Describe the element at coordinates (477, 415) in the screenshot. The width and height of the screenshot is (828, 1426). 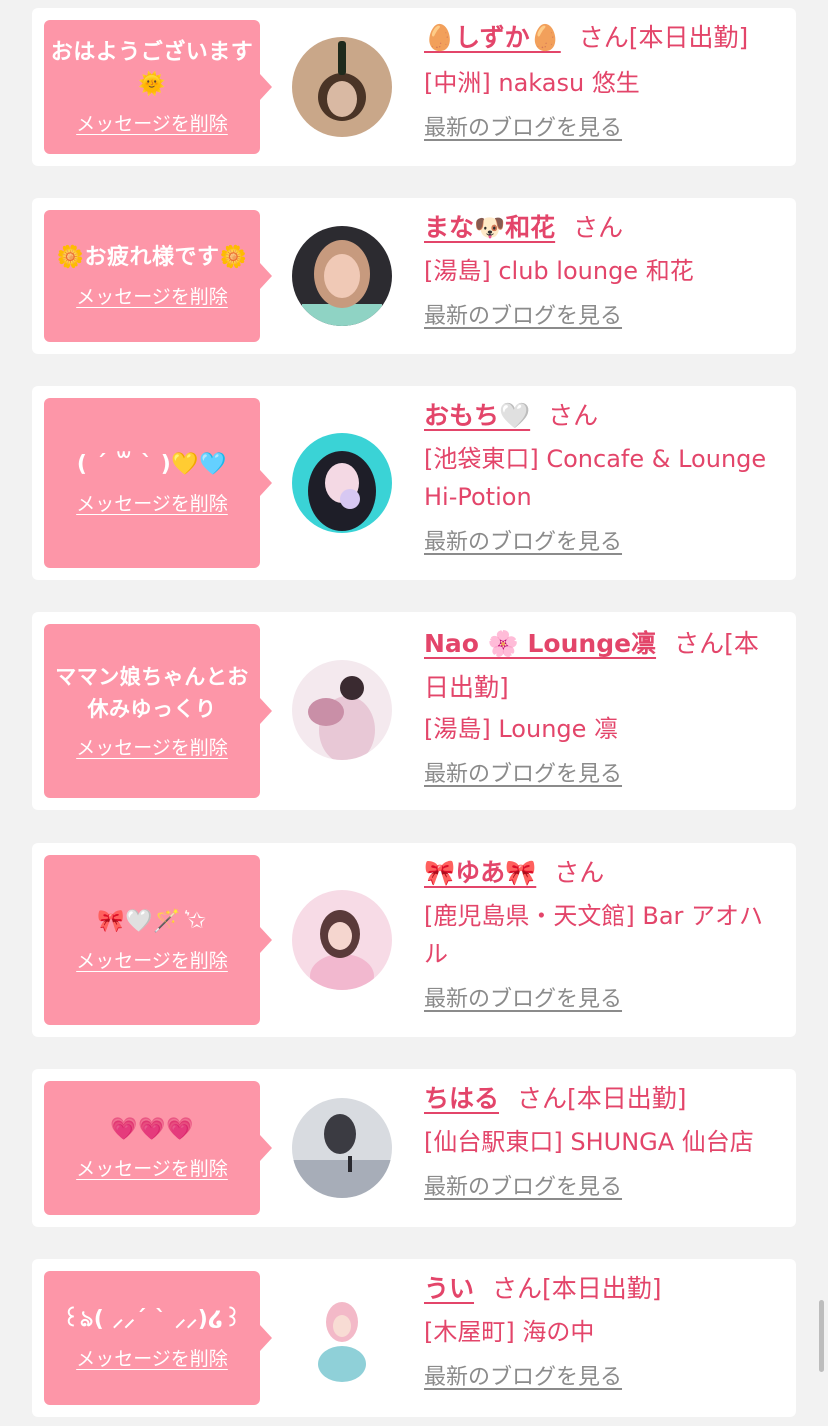
I see `cast-name-link: おもち🤍` at that location.